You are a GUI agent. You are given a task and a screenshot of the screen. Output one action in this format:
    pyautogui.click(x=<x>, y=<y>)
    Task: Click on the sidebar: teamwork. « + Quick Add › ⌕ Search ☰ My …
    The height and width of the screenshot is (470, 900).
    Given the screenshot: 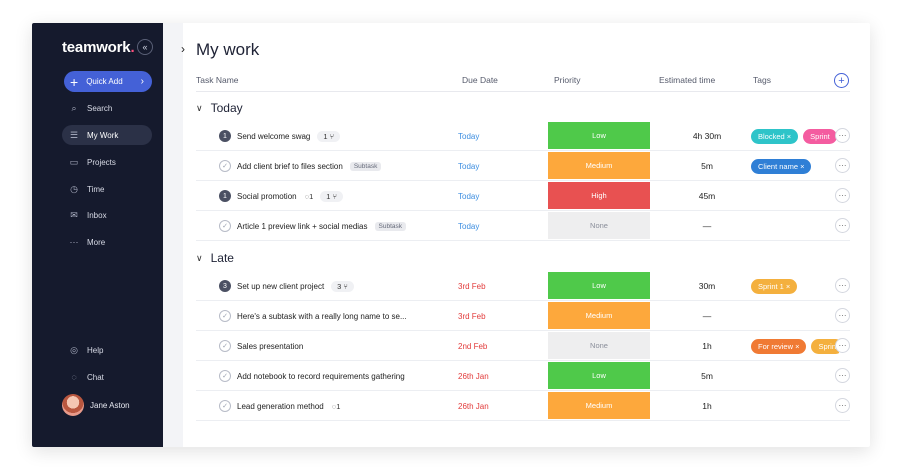 What is the action you would take?
    pyautogui.click(x=97, y=235)
    